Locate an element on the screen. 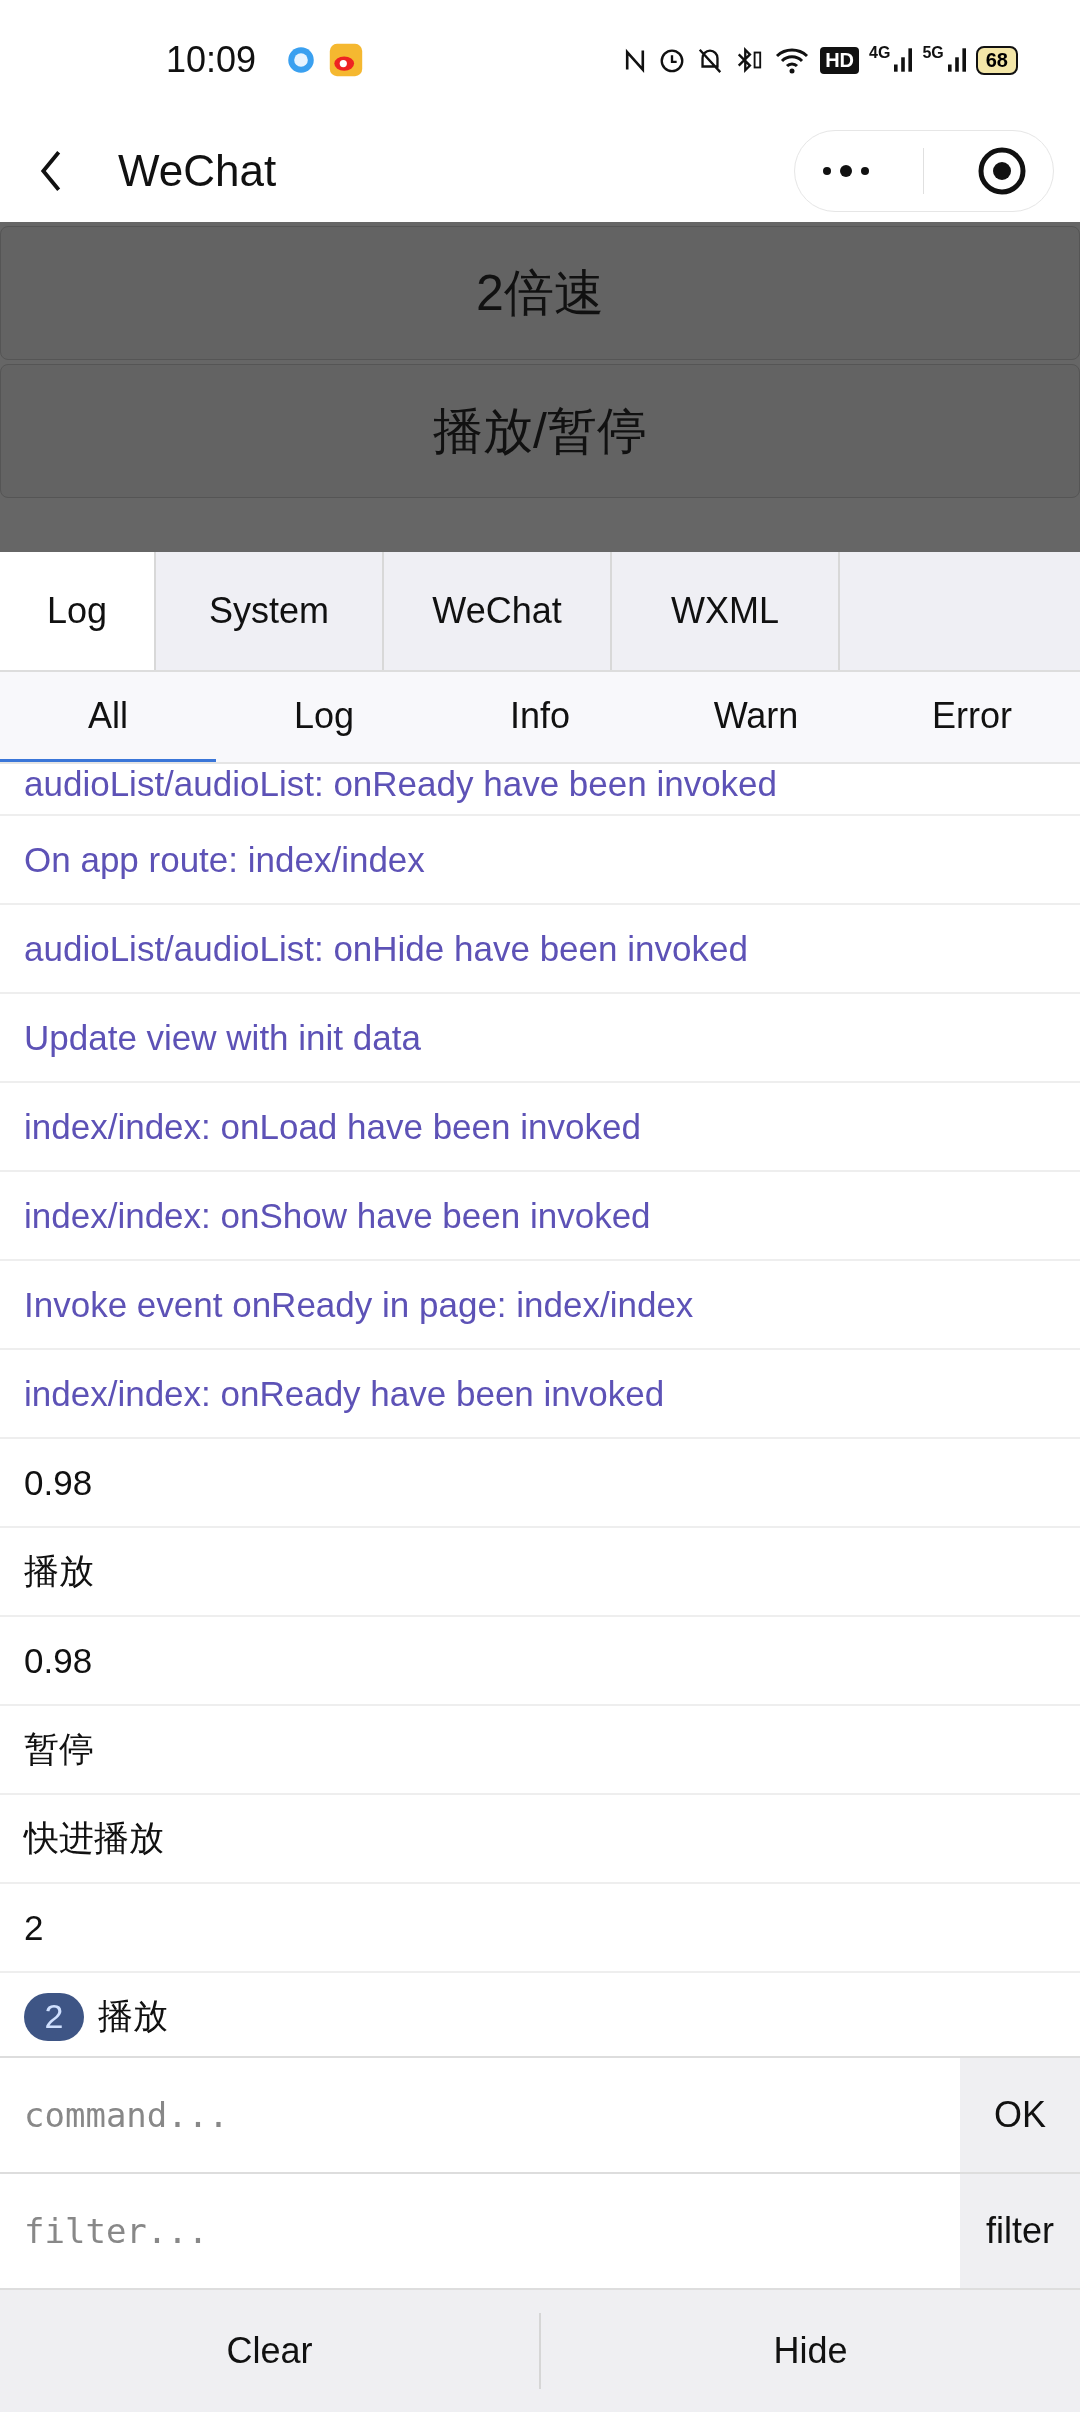 This screenshot has width=1080, height=2412. console-action-button: Hide is located at coordinates (810, 2351).